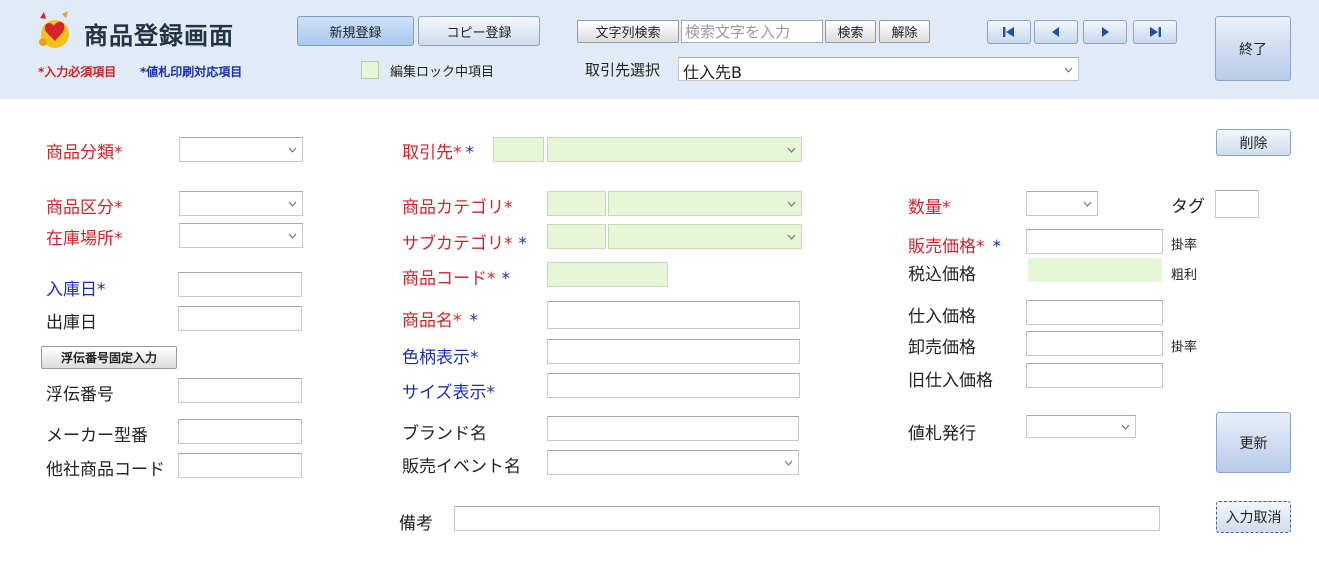 The image size is (1319, 567). Describe the element at coordinates (850, 31) in the screenshot. I see `search-button: 検索` at that location.